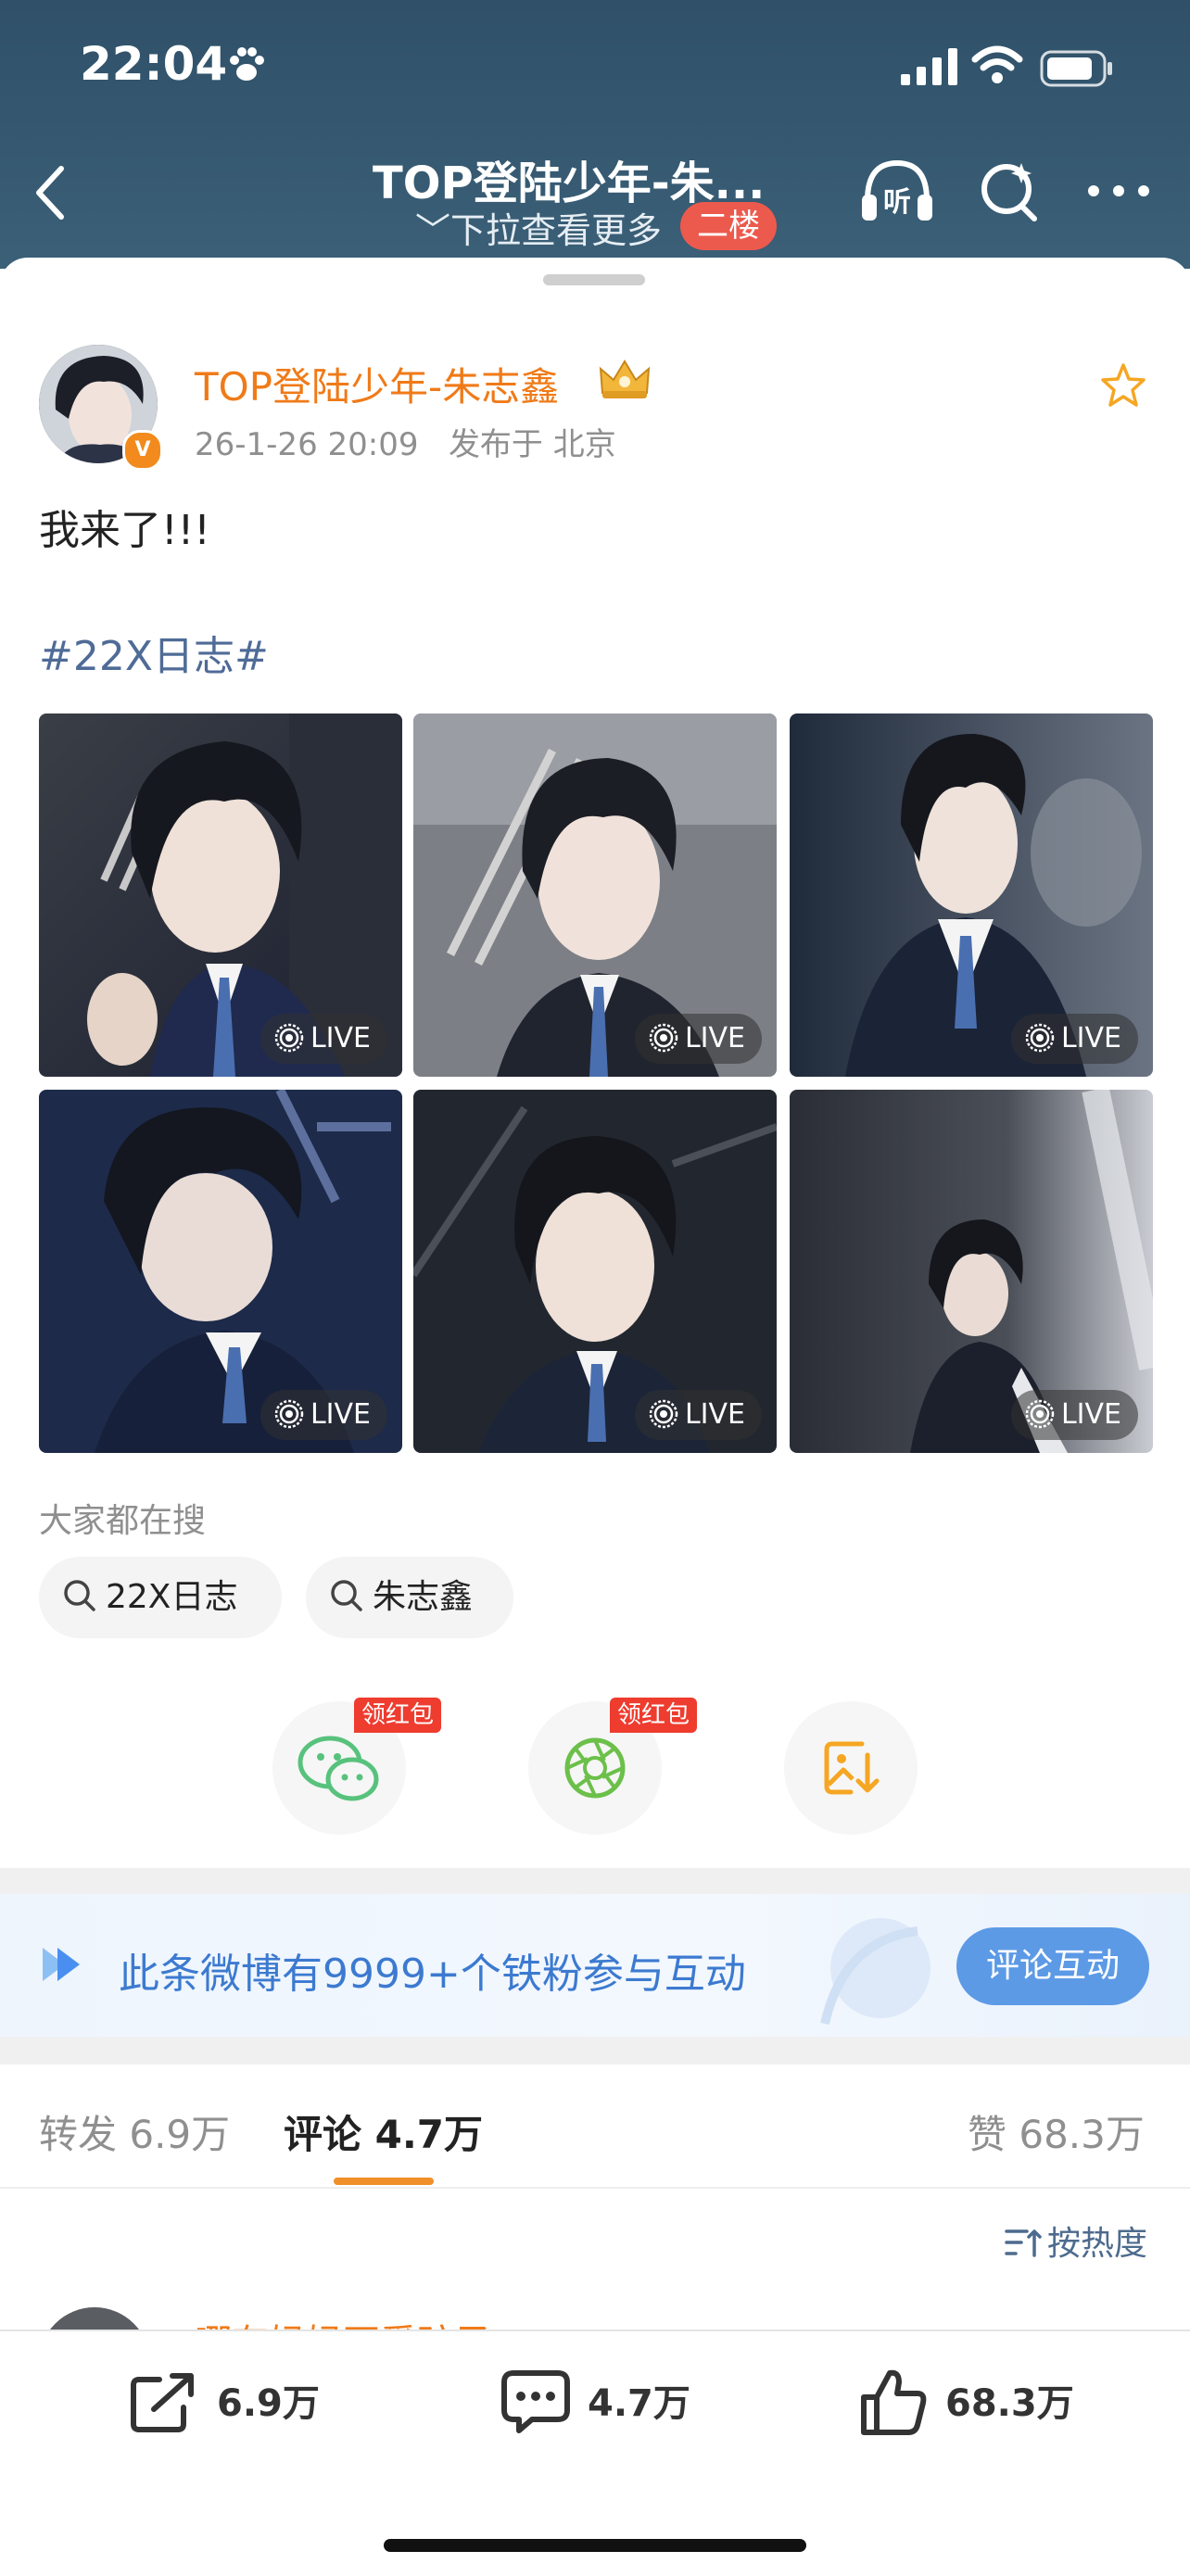 The height and width of the screenshot is (2576, 1190). Describe the element at coordinates (220, 1271) in the screenshot. I see `photo-4: LIVE` at that location.